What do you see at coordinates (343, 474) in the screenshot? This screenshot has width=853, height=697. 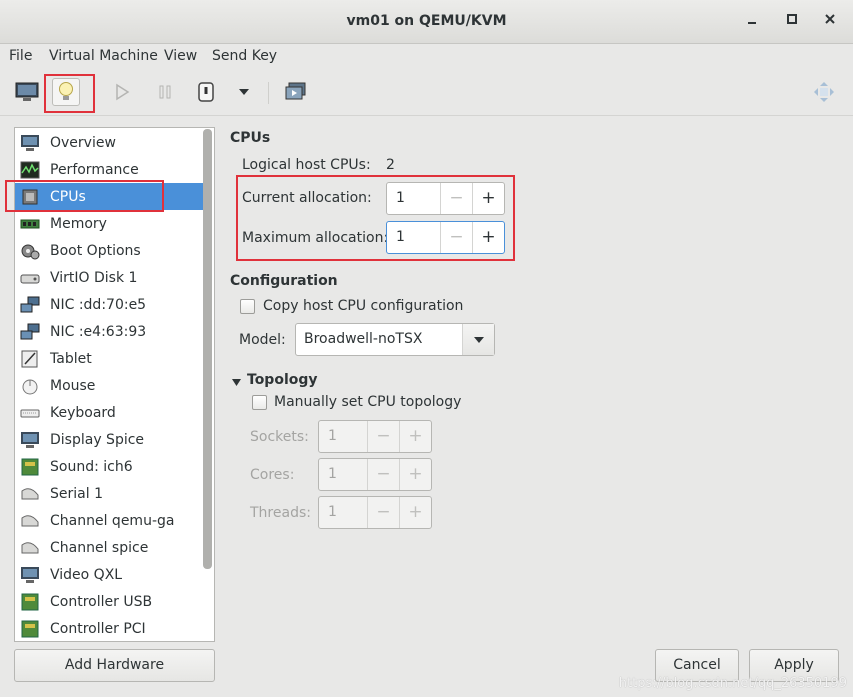 I see `cores-value: 1` at bounding box center [343, 474].